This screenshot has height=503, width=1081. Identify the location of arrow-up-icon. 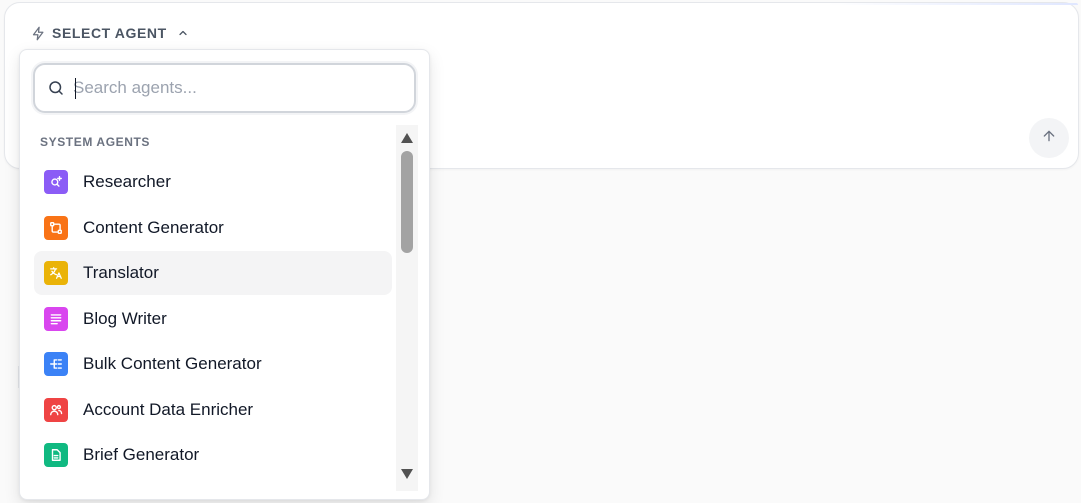
(1049, 138).